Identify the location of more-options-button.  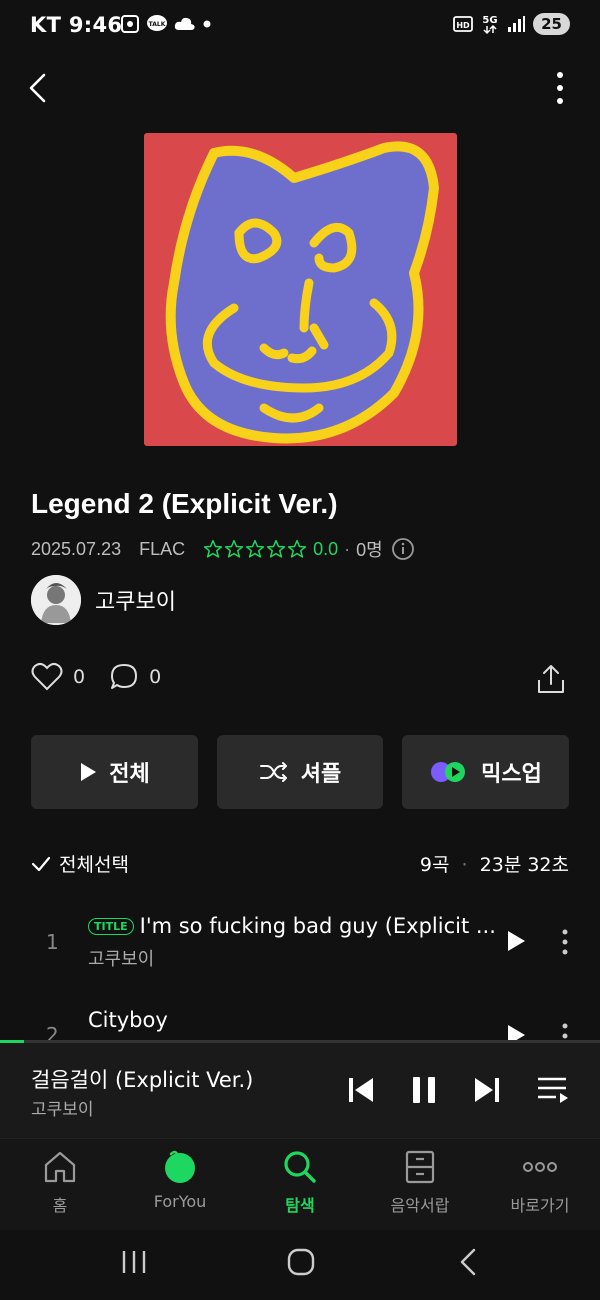
(560, 88).